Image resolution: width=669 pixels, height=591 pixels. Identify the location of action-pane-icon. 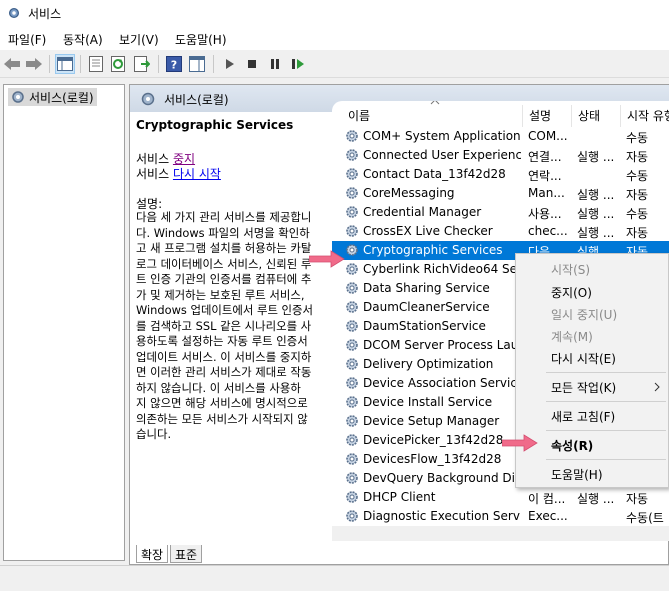
(197, 64).